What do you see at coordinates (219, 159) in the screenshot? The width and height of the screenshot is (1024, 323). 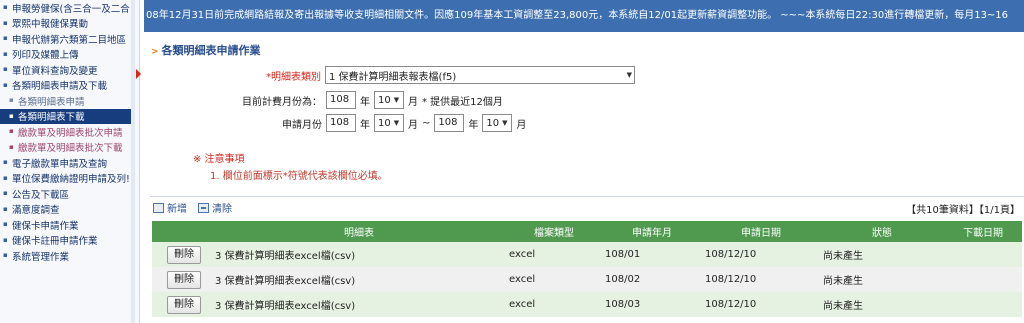 I see `notes-title: ※ 注意事項` at bounding box center [219, 159].